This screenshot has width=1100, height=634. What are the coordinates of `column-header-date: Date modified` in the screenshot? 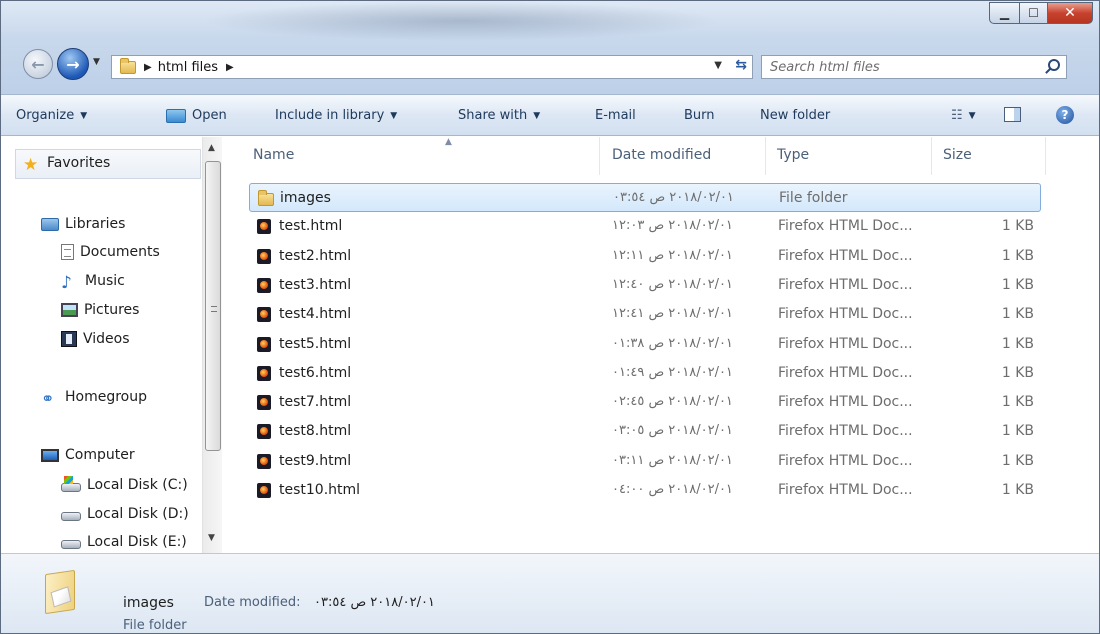 It's located at (661, 155).